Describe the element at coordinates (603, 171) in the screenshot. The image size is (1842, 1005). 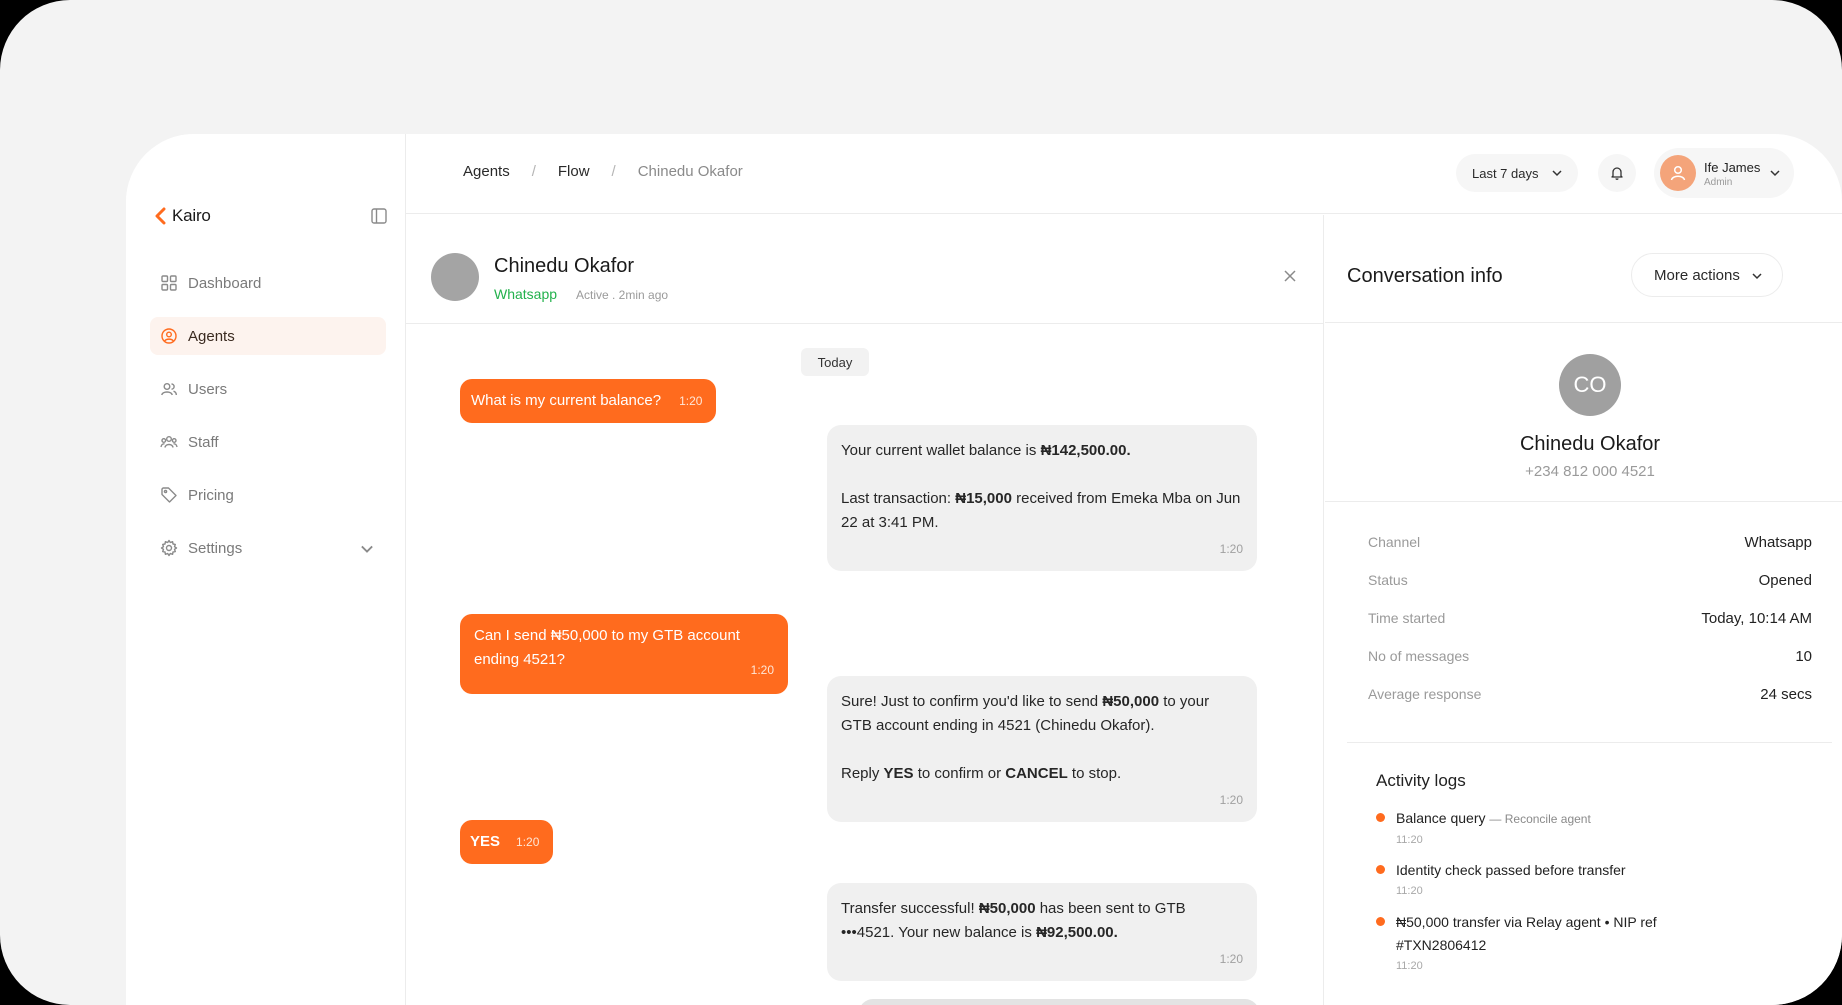
I see `breadcrumb: Agents / Flow / Chinedu Okafor` at that location.